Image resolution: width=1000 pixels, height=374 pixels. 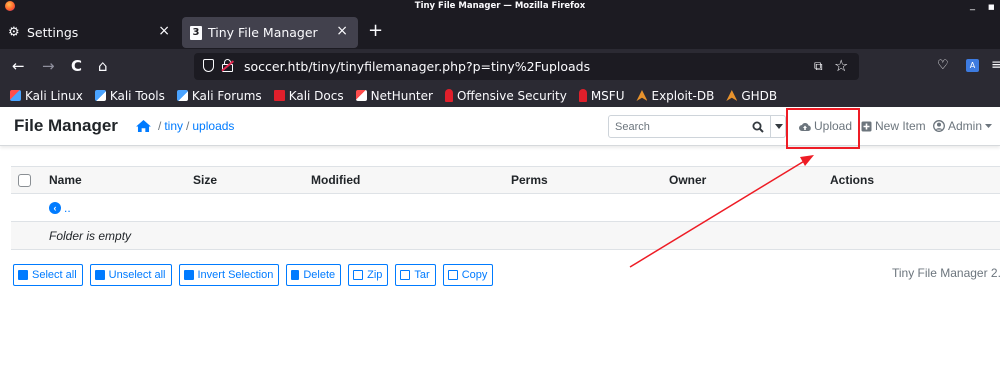 What do you see at coordinates (361, 95) in the screenshot?
I see `nethunter-icon` at bounding box center [361, 95].